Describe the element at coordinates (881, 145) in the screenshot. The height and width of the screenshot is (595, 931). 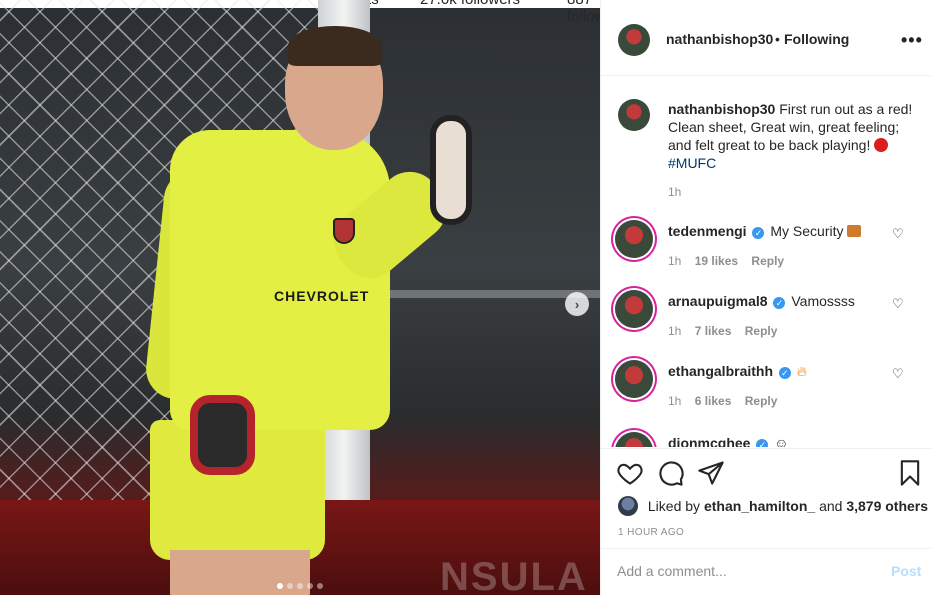
I see `red-circle-icon` at that location.